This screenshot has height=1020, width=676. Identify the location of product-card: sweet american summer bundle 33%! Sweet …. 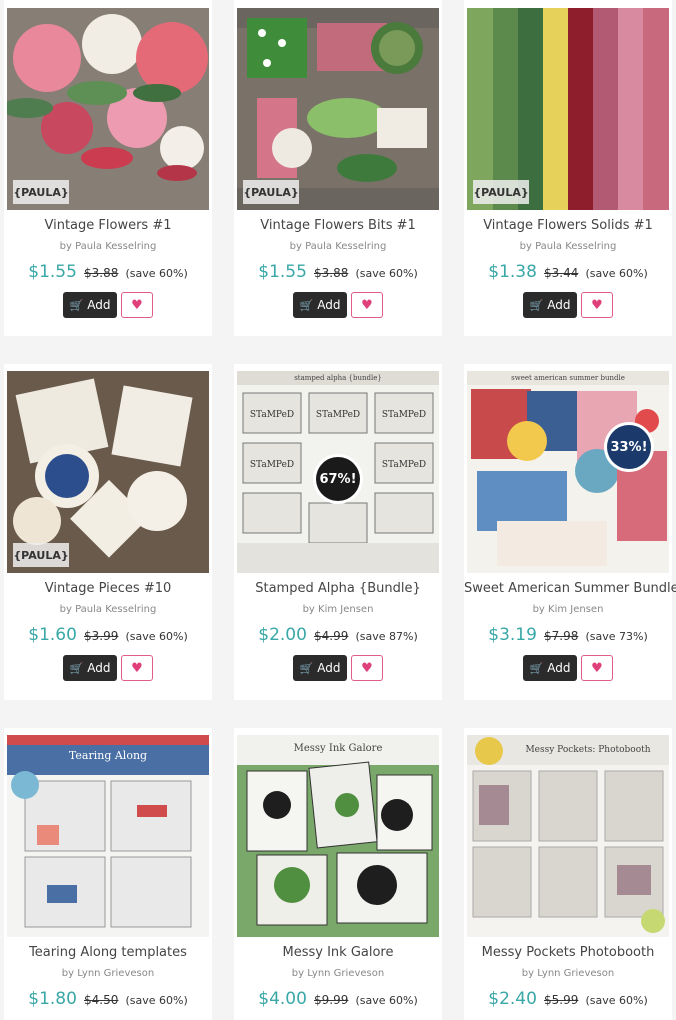
(570, 532).